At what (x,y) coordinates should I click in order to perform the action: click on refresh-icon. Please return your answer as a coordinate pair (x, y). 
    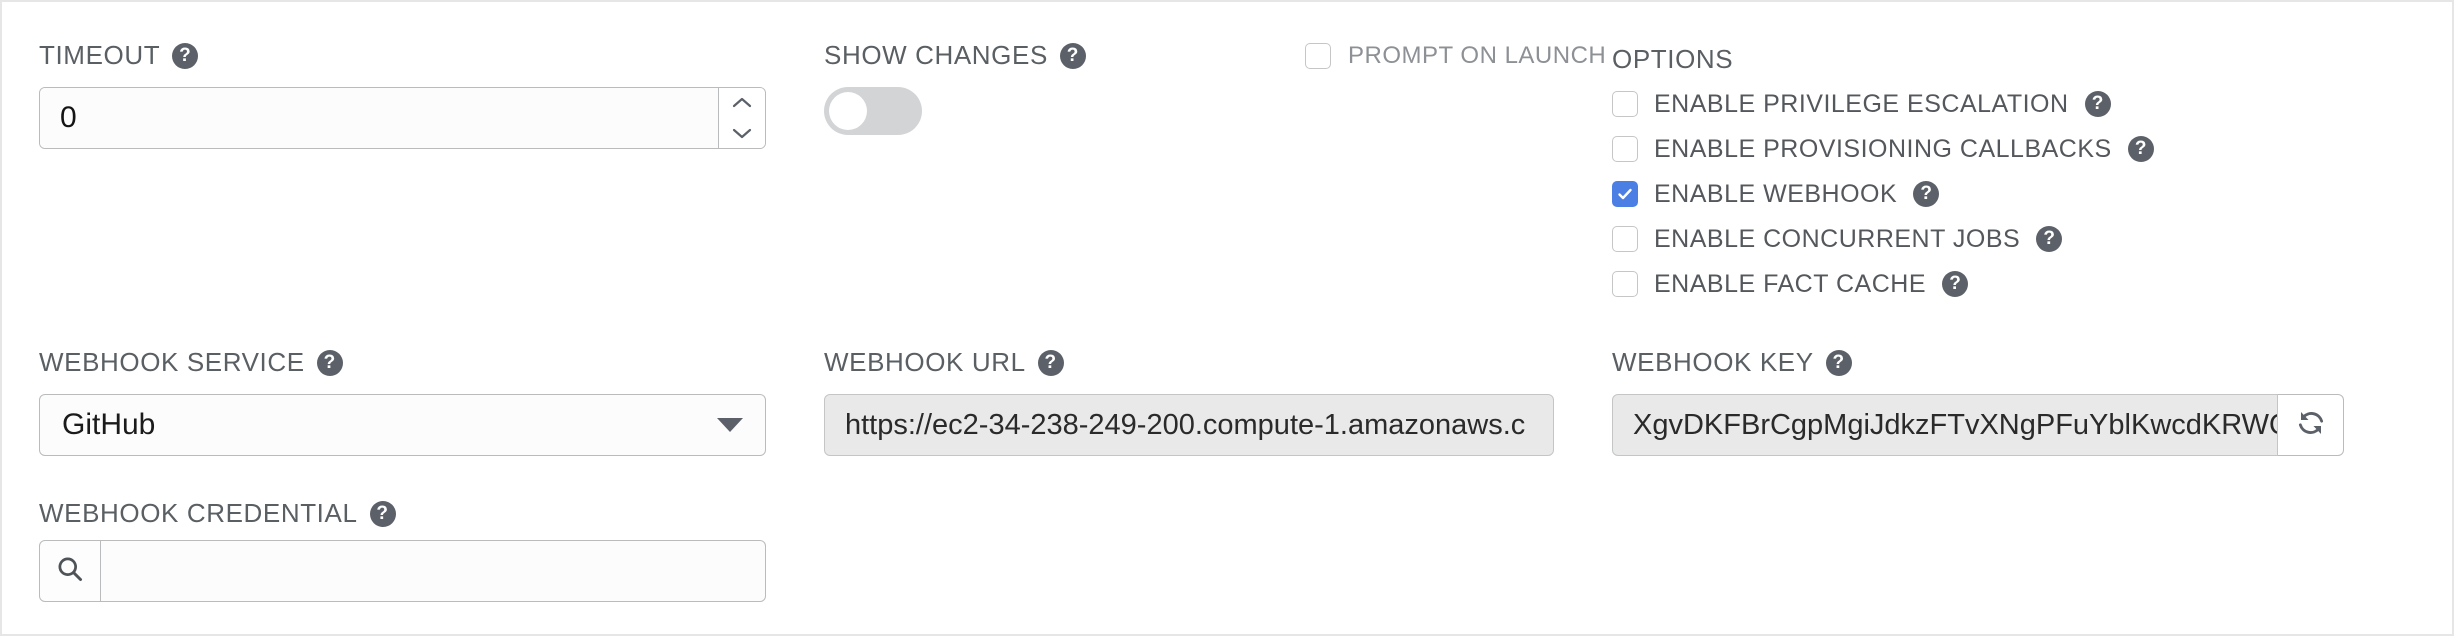
    Looking at the image, I should click on (2311, 425).